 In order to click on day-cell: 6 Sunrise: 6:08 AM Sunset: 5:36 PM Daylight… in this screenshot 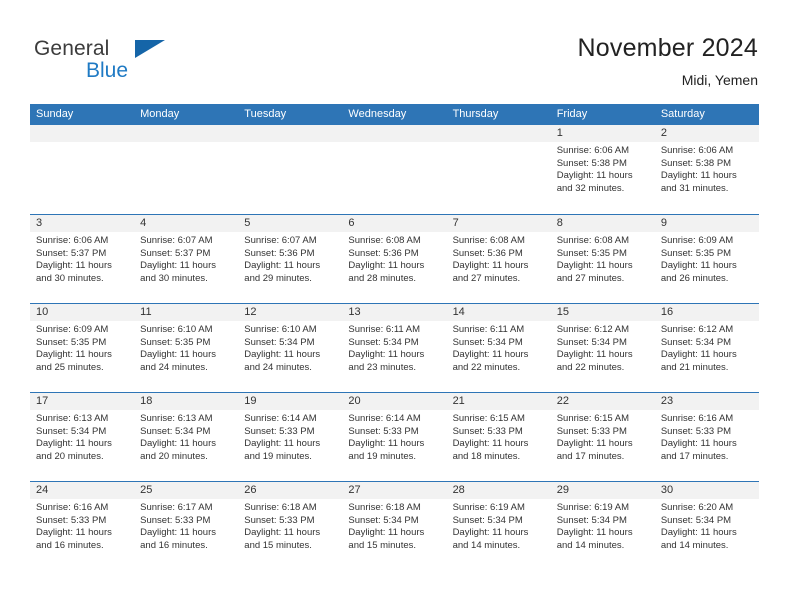, I will do `click(394, 259)`.